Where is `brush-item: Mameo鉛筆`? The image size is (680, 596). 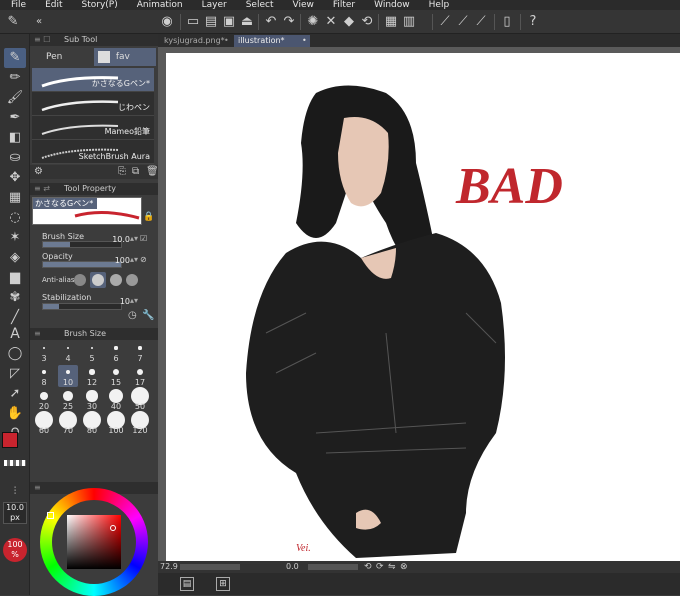
brush-item: Mameo鉛筆 is located at coordinates (93, 128).